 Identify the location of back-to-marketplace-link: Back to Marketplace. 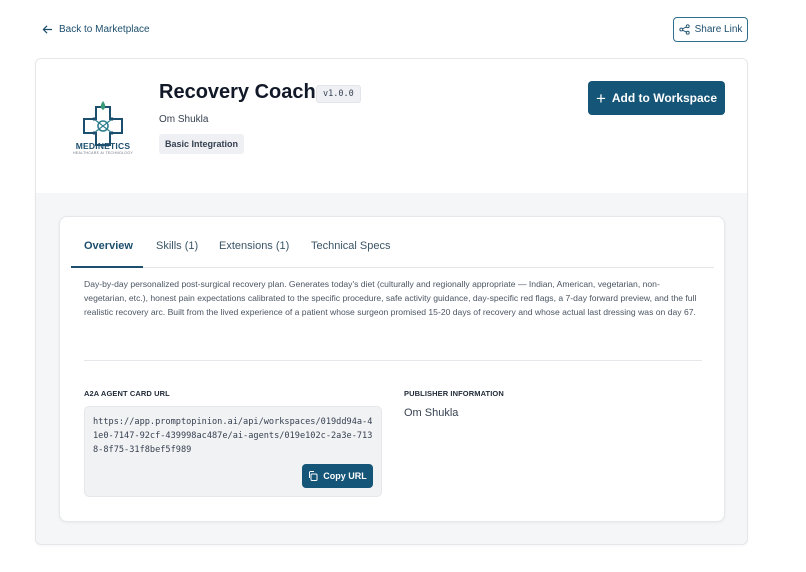
(96, 29).